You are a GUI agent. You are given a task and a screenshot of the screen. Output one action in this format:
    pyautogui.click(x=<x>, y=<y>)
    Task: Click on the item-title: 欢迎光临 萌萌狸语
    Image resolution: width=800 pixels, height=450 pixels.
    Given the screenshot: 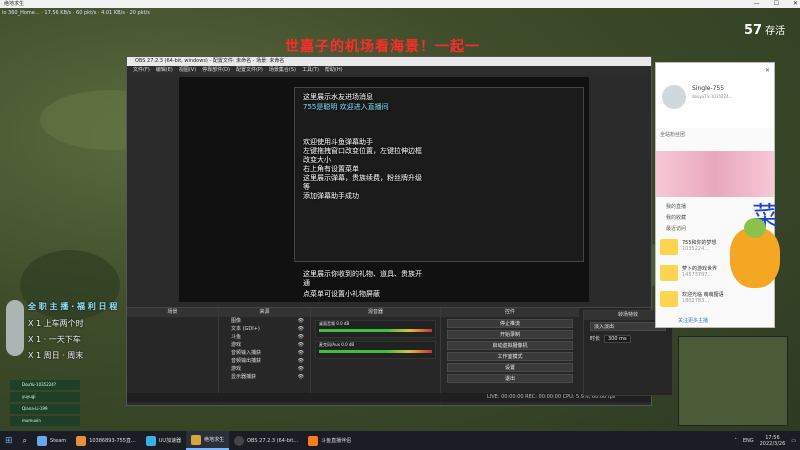 What is the action you would take?
    pyautogui.click(x=703, y=295)
    